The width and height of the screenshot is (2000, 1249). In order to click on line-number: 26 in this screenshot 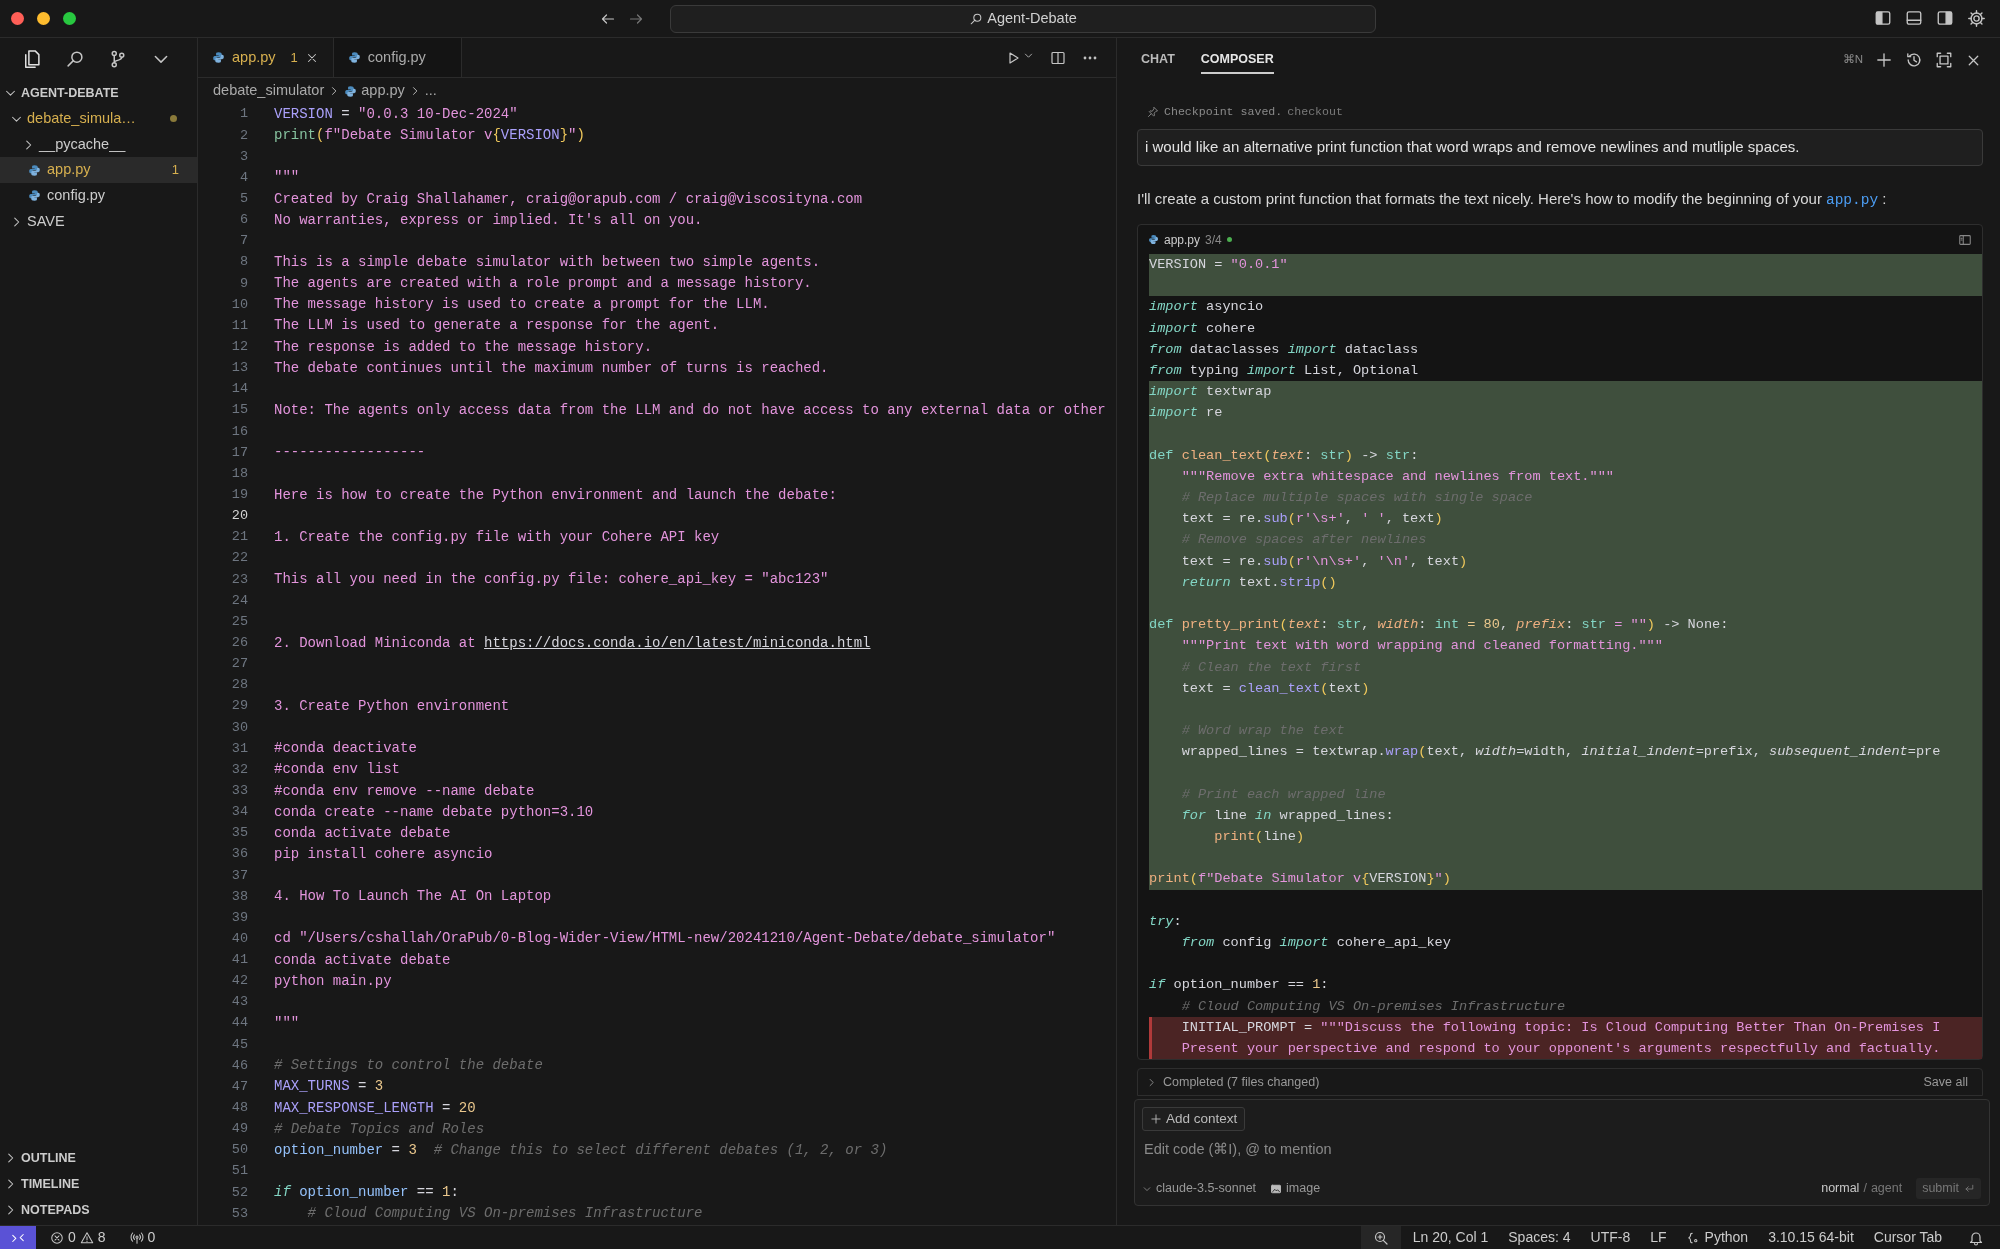, I will do `click(239, 642)`.